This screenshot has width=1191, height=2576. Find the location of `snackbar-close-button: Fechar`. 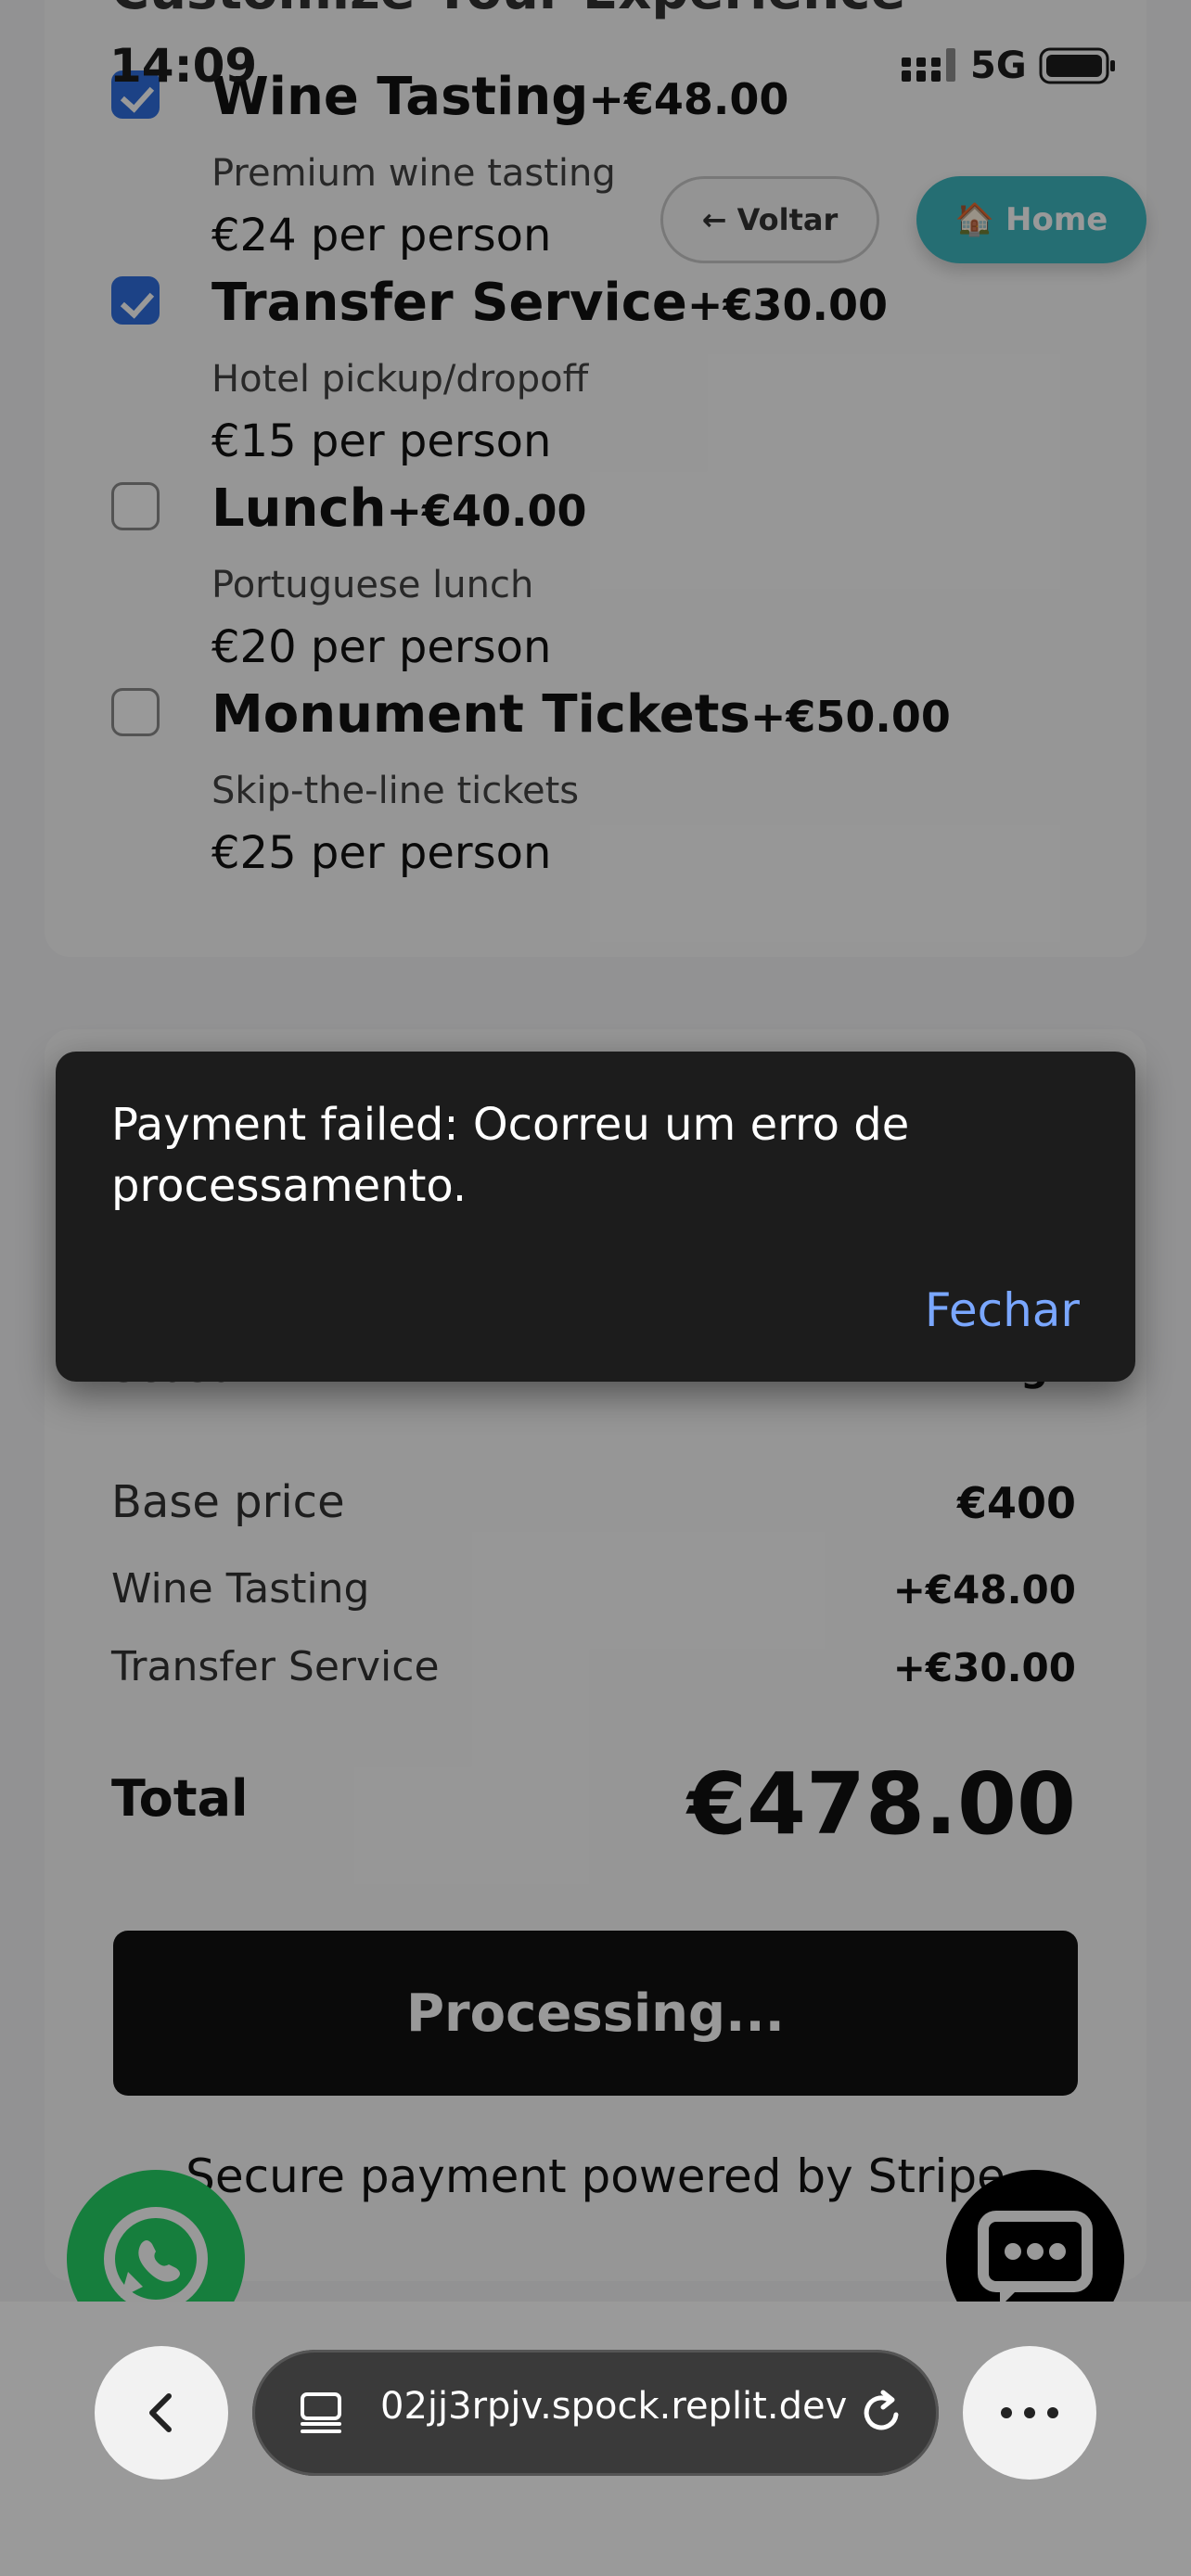

snackbar-close-button: Fechar is located at coordinates (1003, 1310).